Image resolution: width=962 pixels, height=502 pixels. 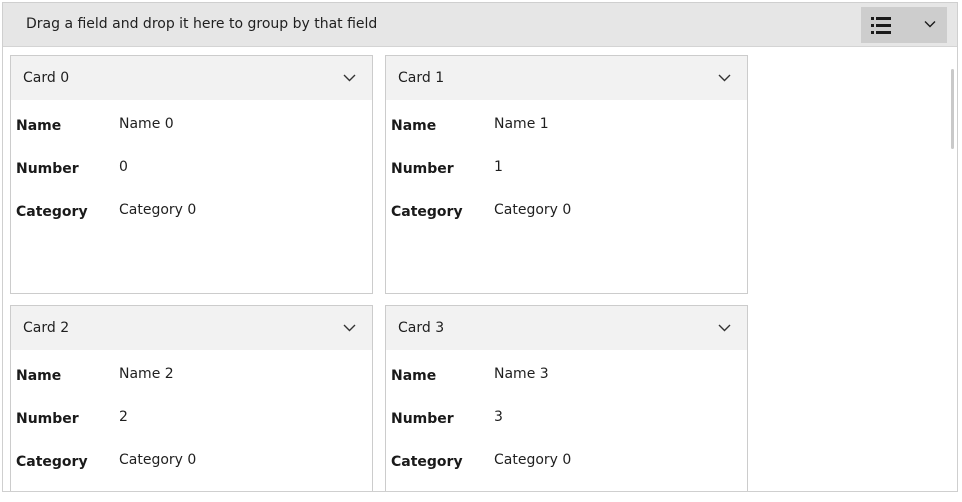 I want to click on view-mode-dropdown, so click(x=904, y=25).